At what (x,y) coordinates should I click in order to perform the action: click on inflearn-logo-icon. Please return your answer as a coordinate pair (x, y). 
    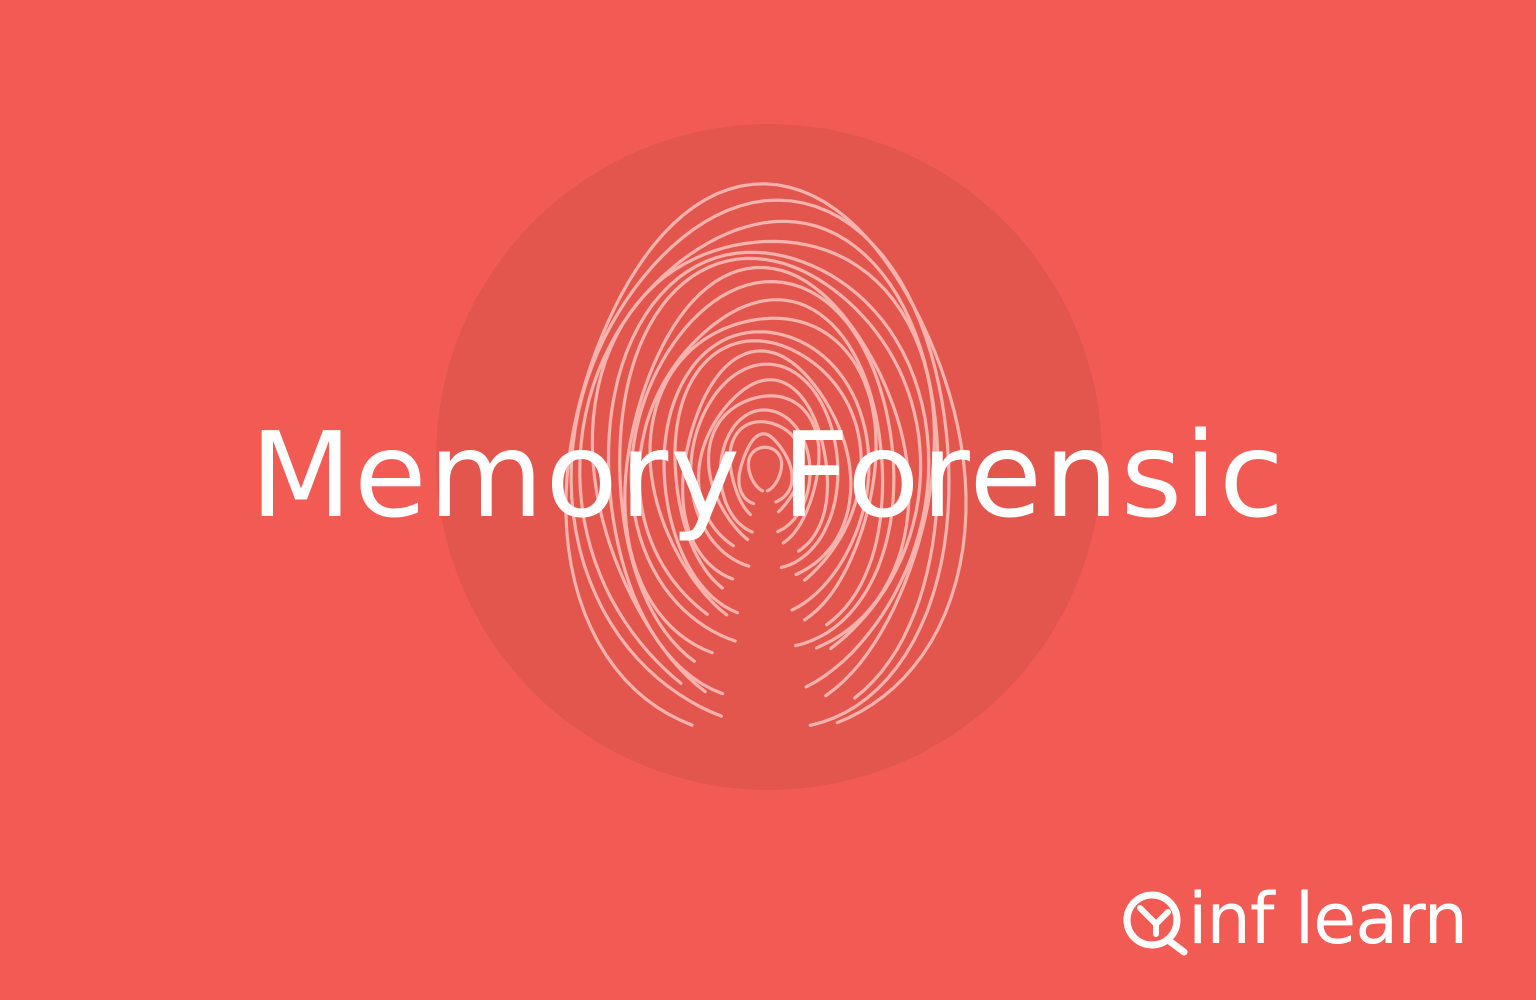
    Looking at the image, I should click on (1155, 923).